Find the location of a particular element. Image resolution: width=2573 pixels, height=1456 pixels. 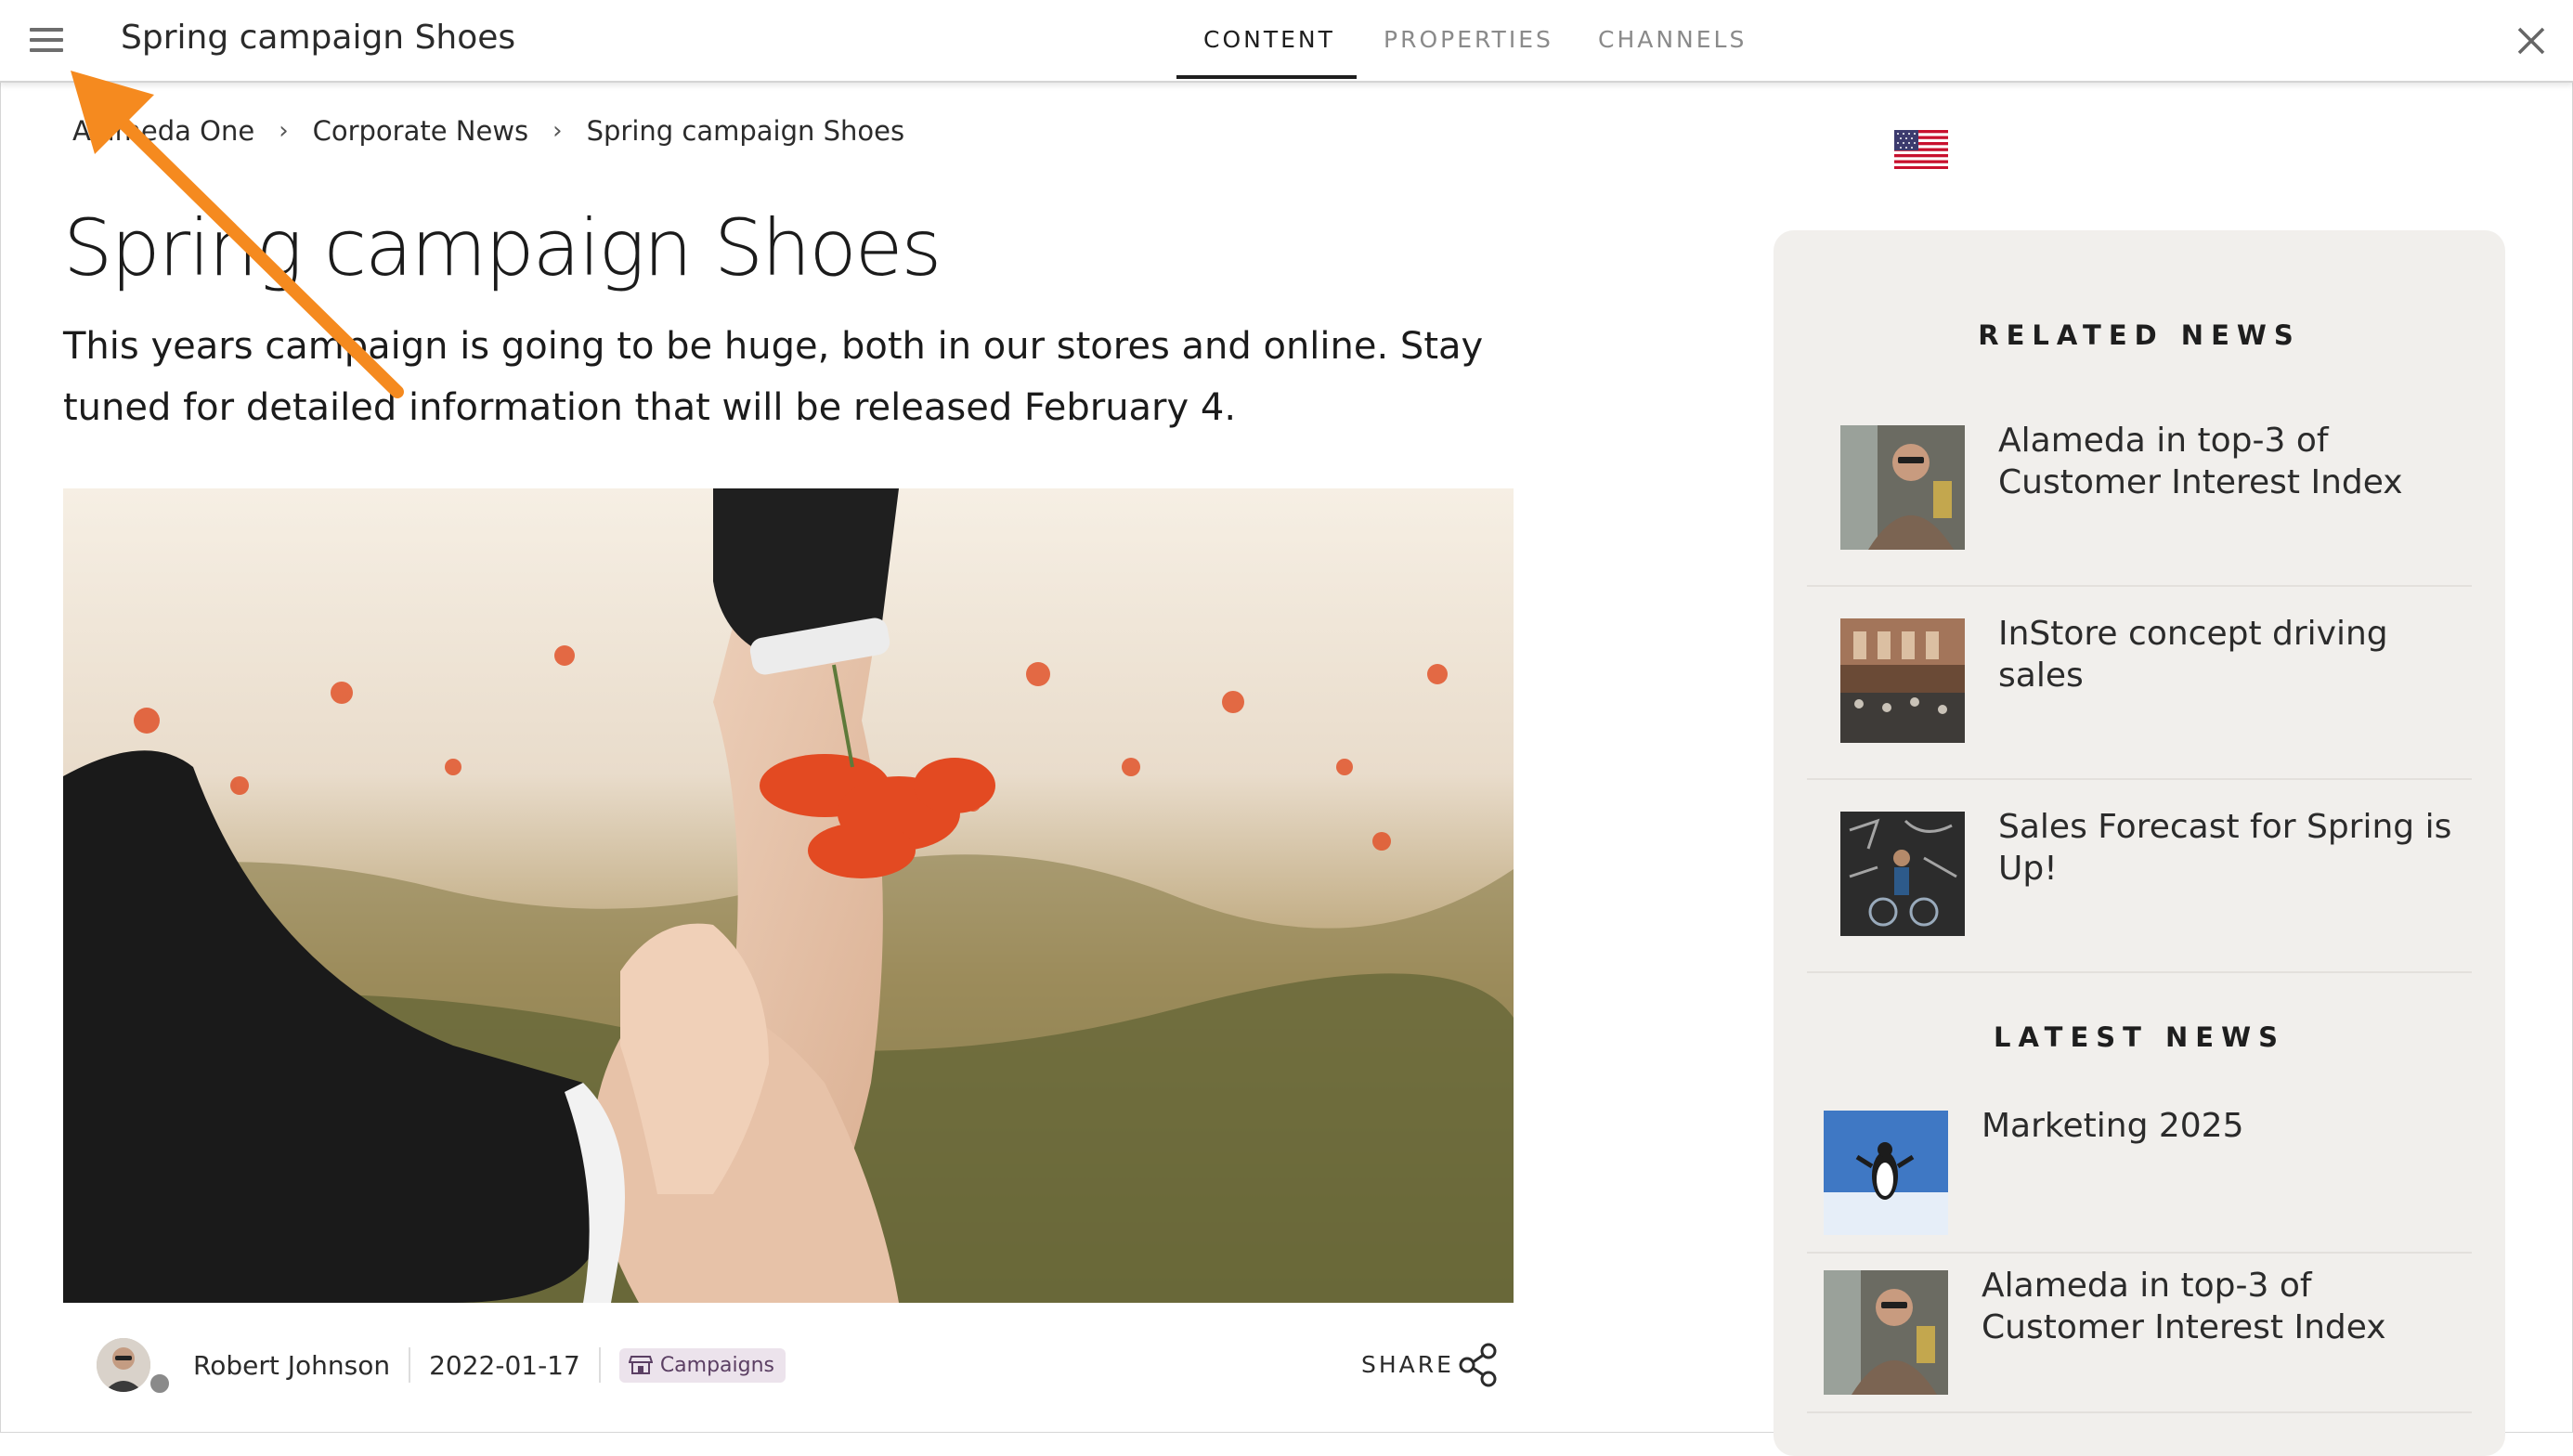

tab-content: CONTENT is located at coordinates (1269, 39).